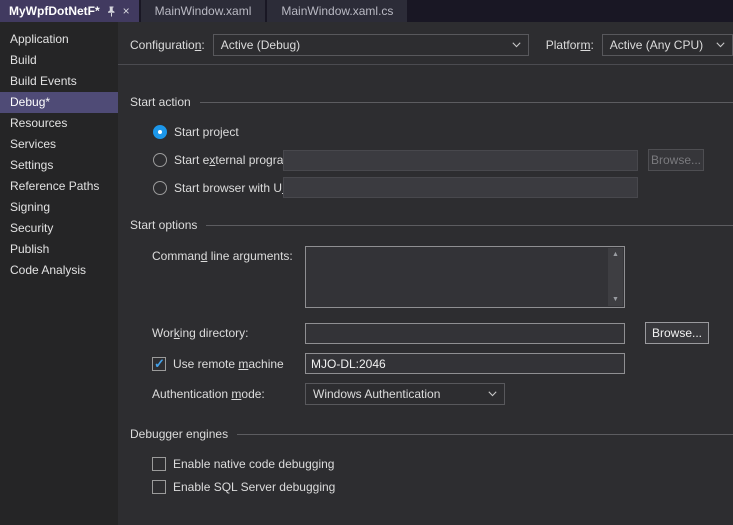  Describe the element at coordinates (235, 160) in the screenshot. I see `start-external-label: Start external program:` at that location.